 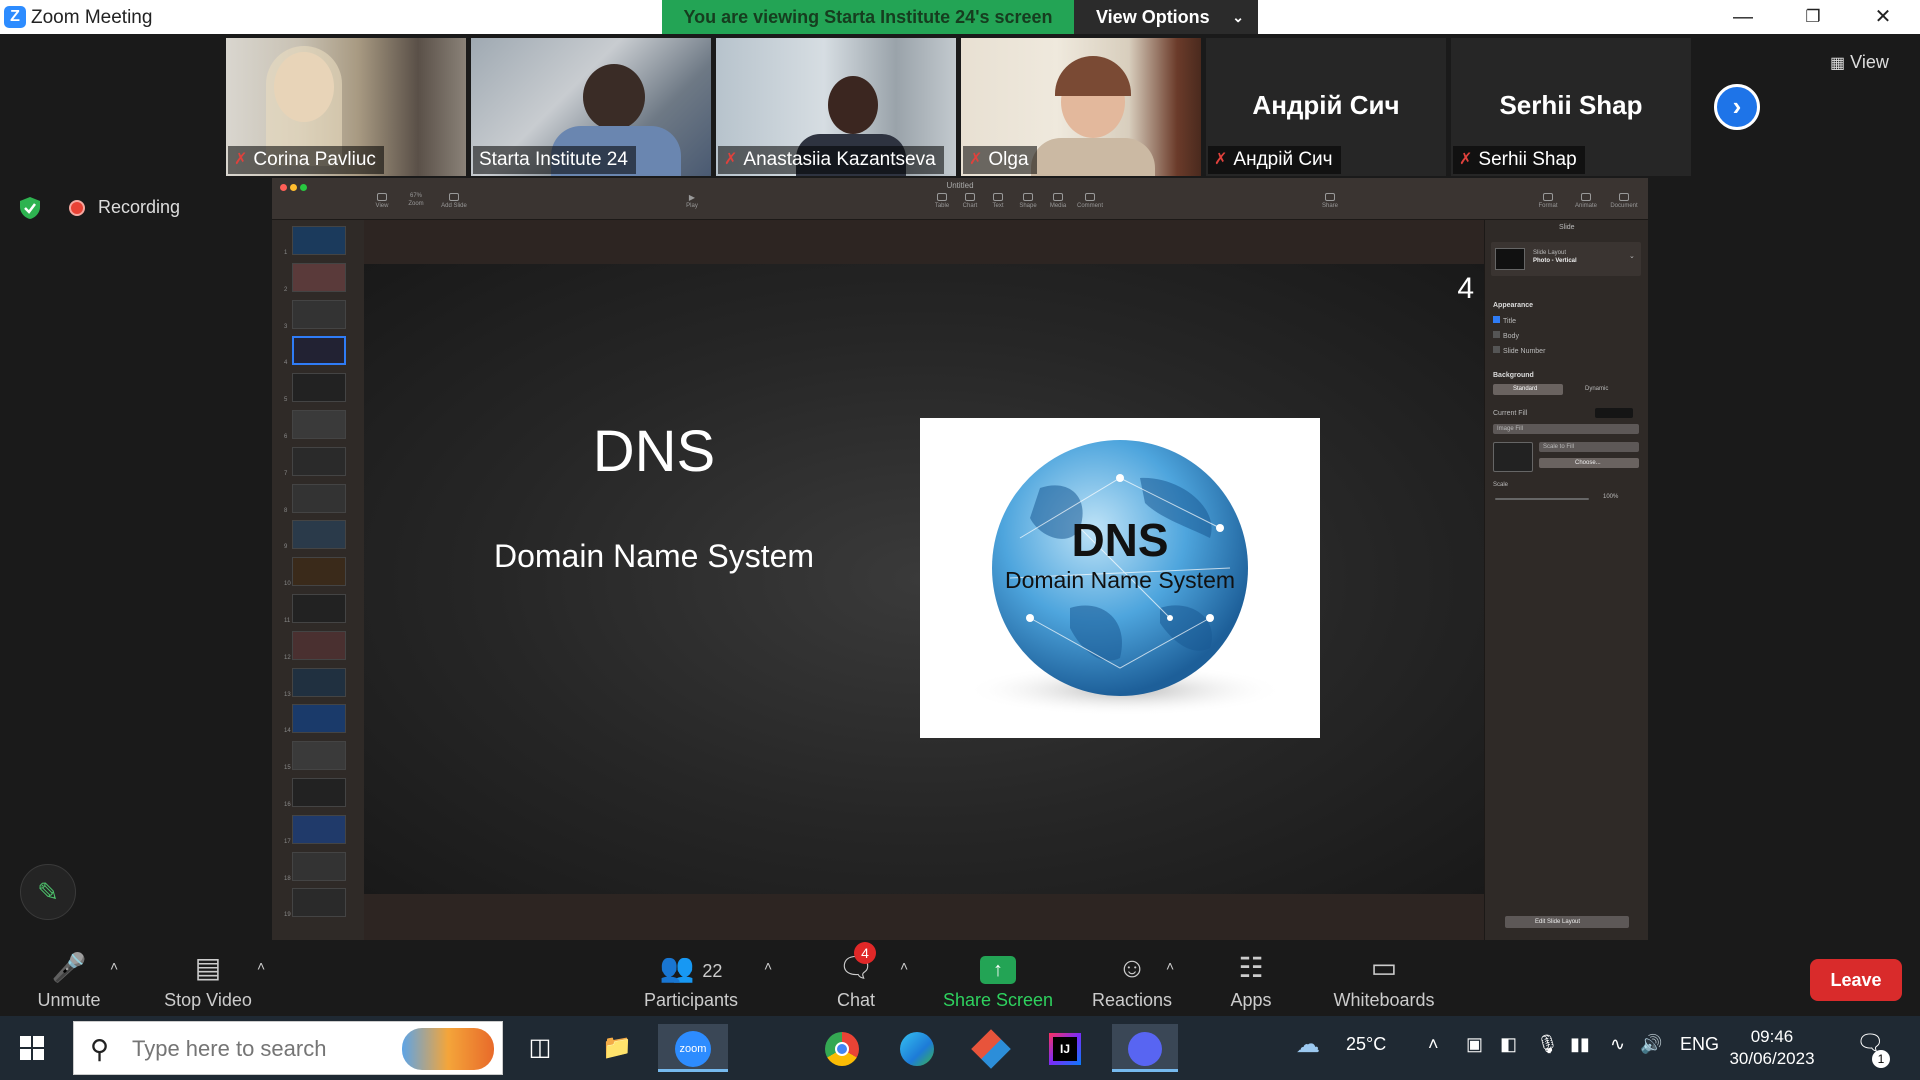 What do you see at coordinates (654, 451) in the screenshot?
I see `slide-title: DNS` at bounding box center [654, 451].